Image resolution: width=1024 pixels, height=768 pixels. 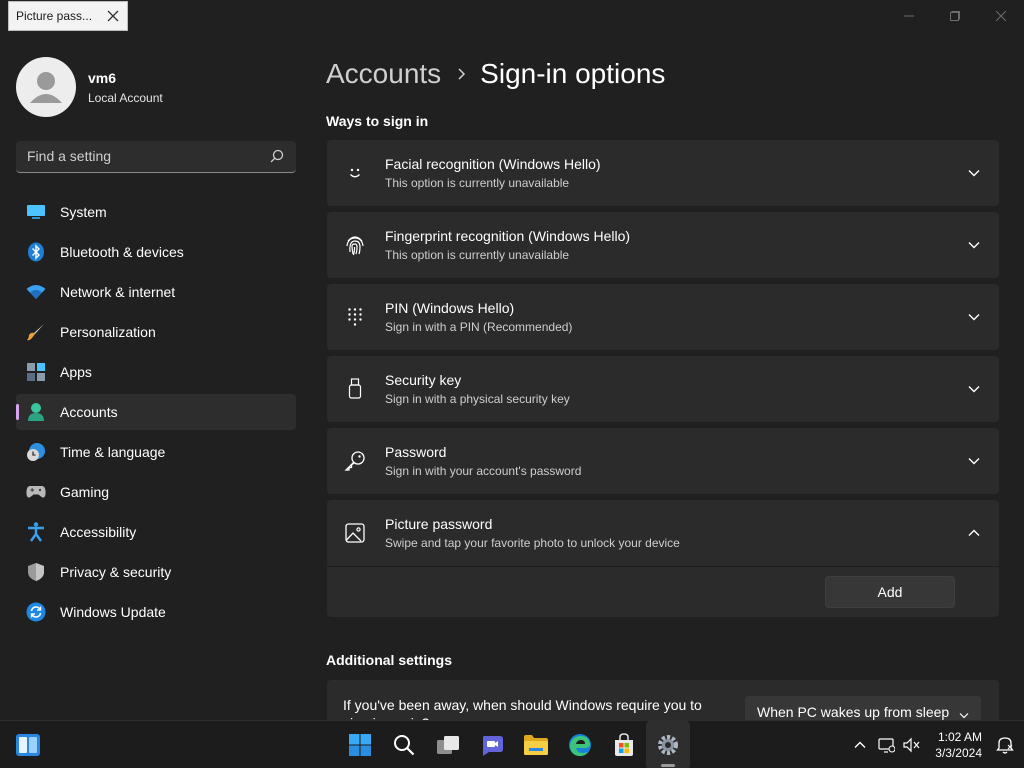 What do you see at coordinates (156, 492) in the screenshot?
I see `sidebar-item-gaming: Gaming` at bounding box center [156, 492].